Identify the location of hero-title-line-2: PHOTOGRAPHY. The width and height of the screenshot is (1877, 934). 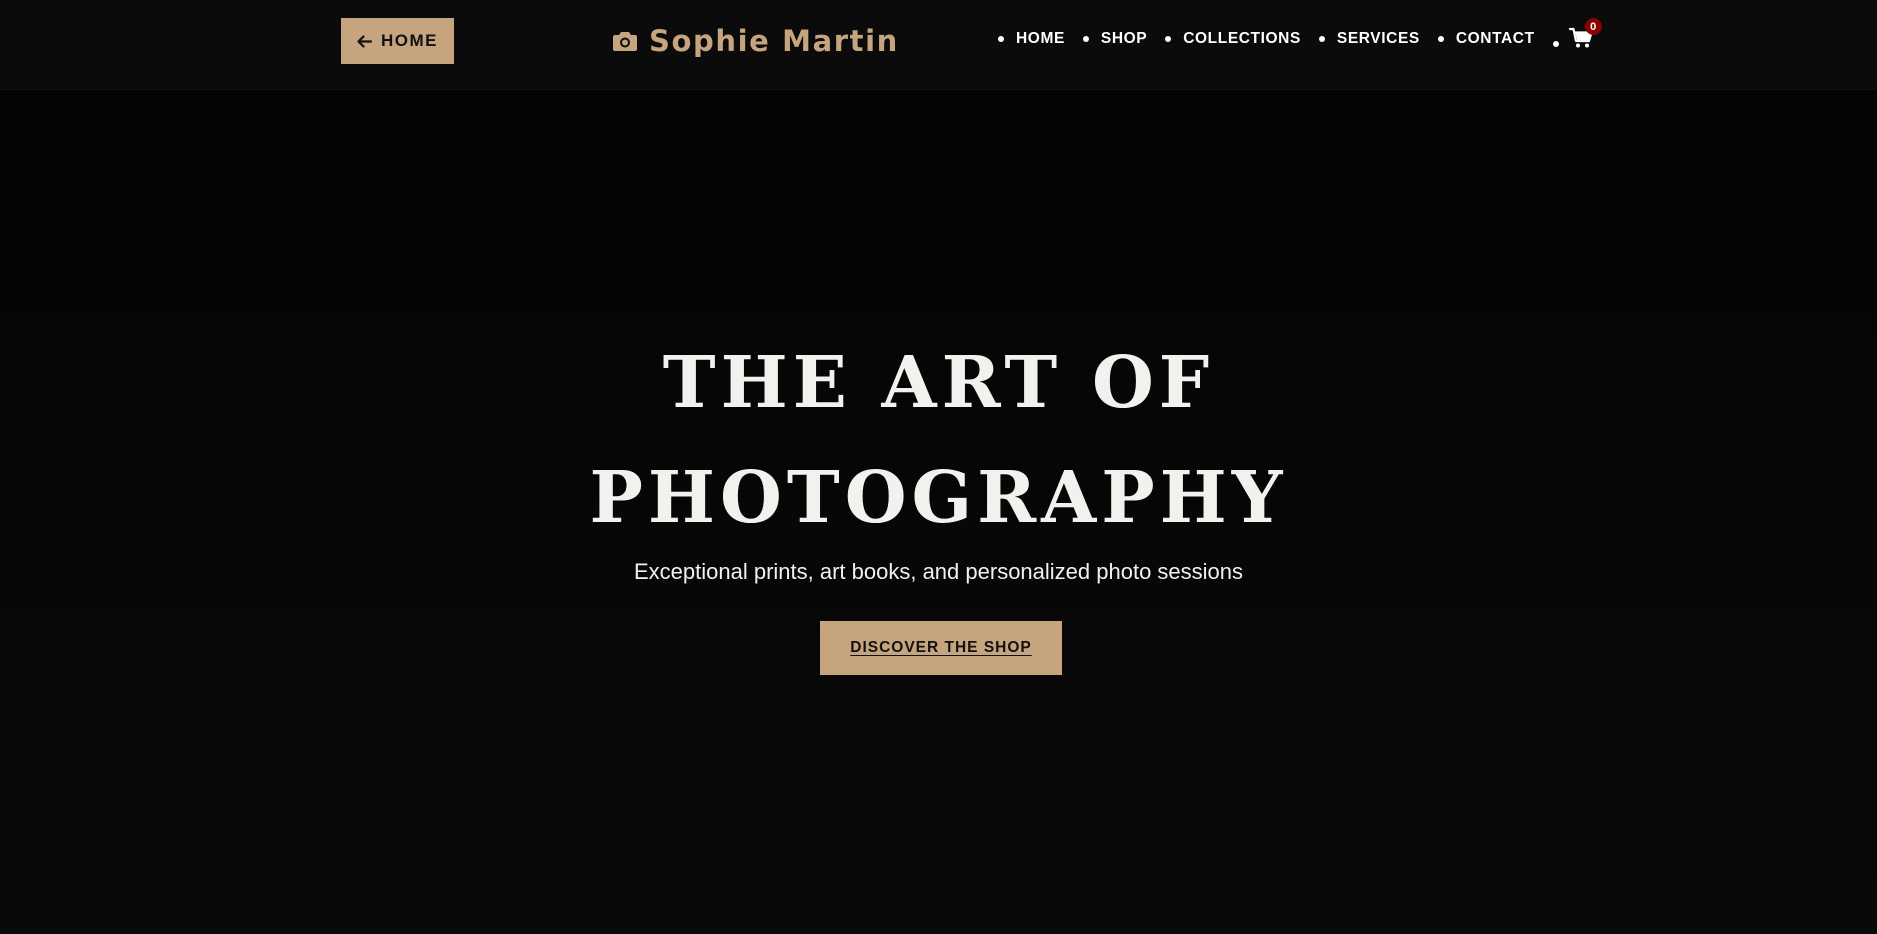
(938, 497).